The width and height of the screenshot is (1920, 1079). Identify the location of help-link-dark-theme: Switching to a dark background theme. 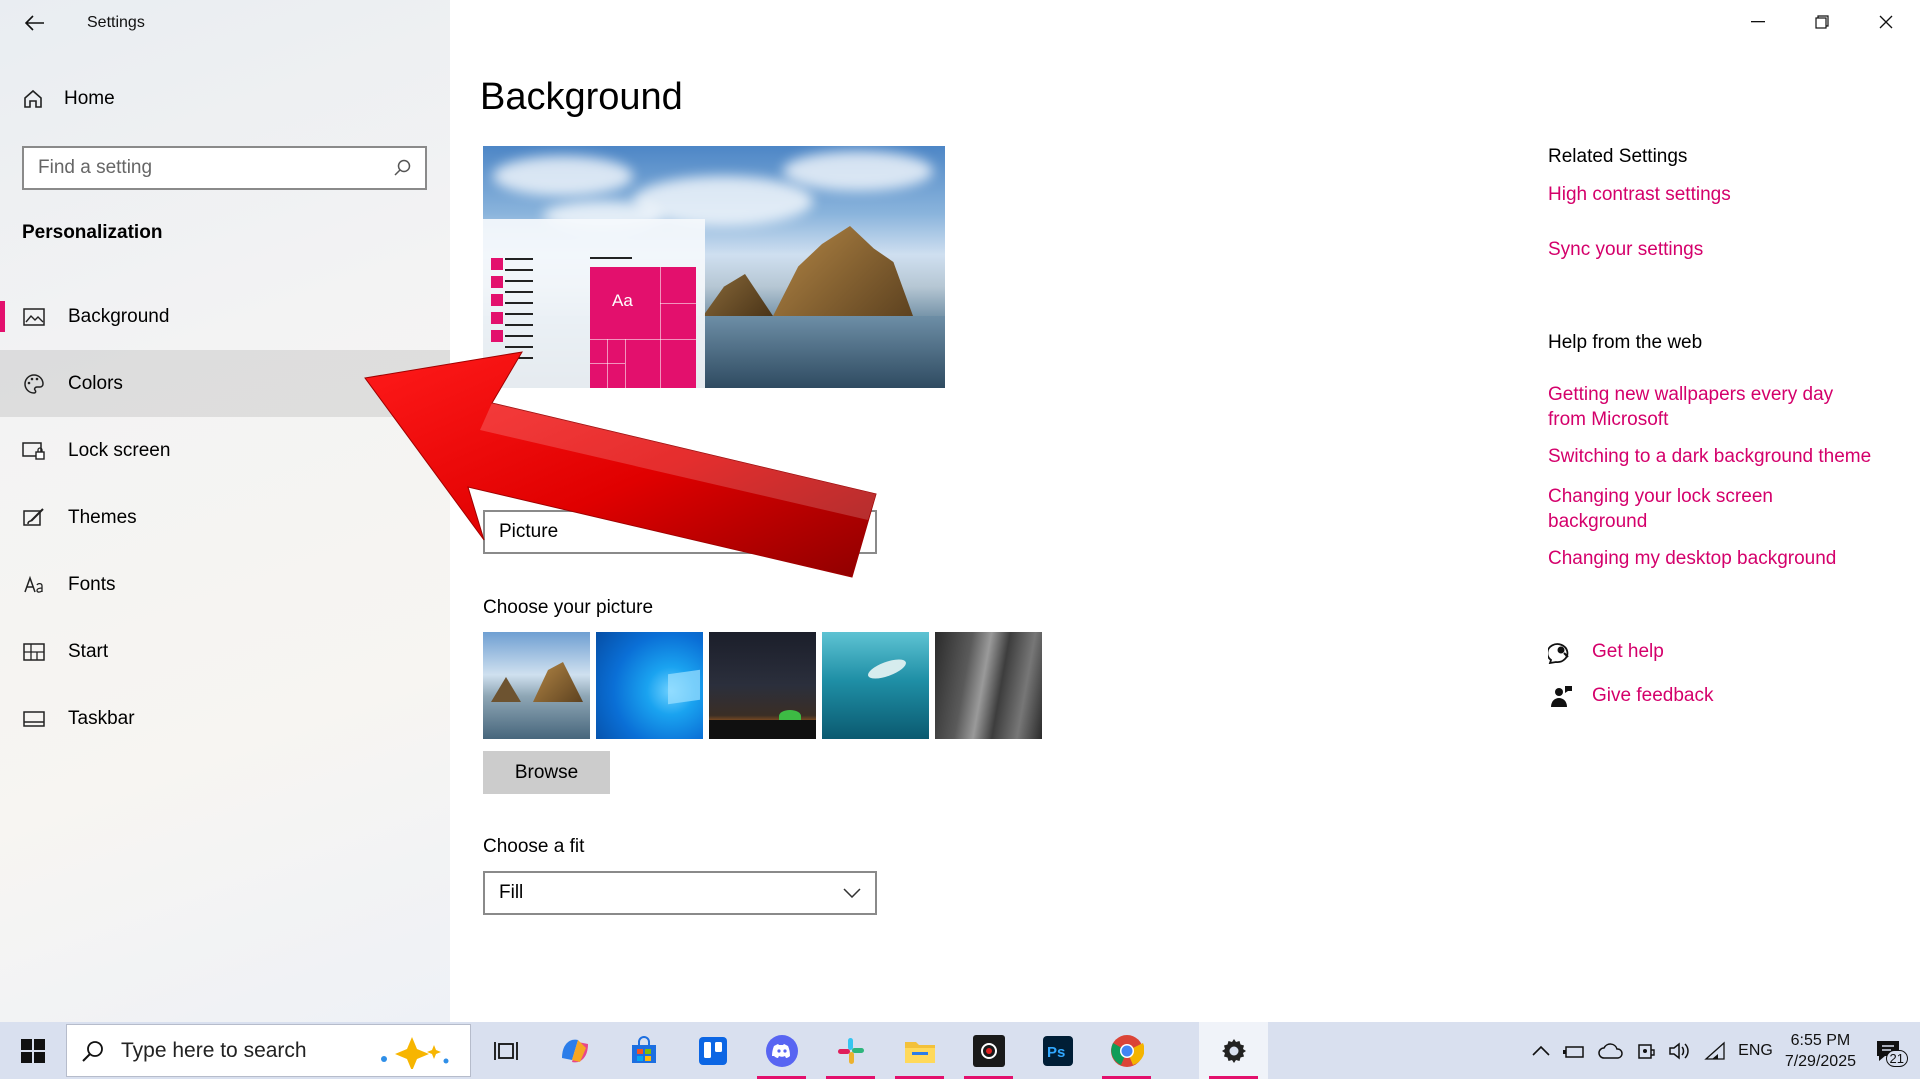
(1728, 456).